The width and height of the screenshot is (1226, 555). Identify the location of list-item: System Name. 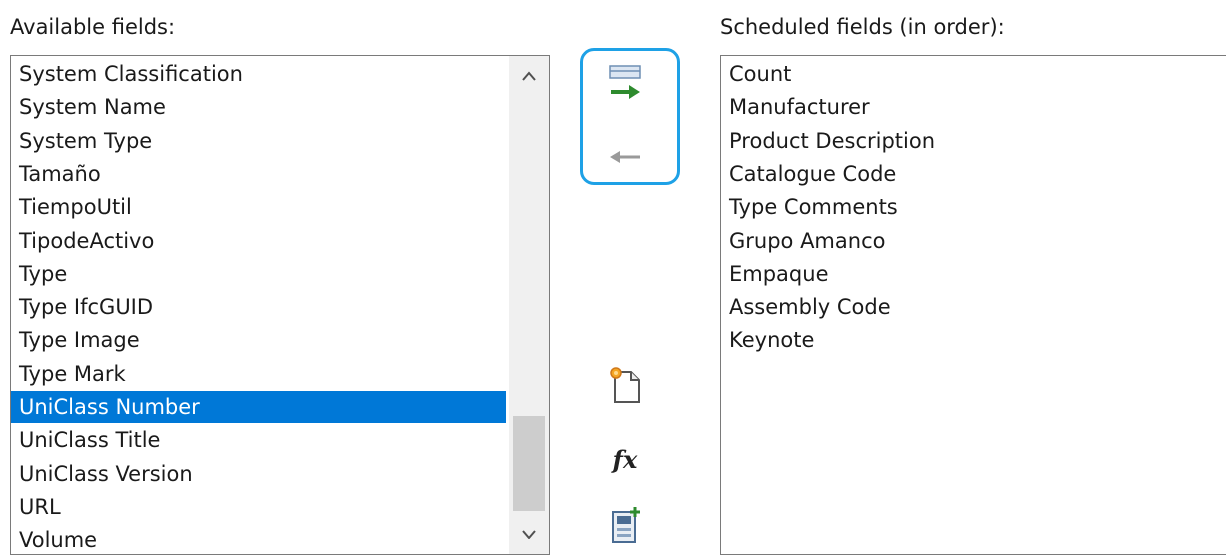
(258, 107).